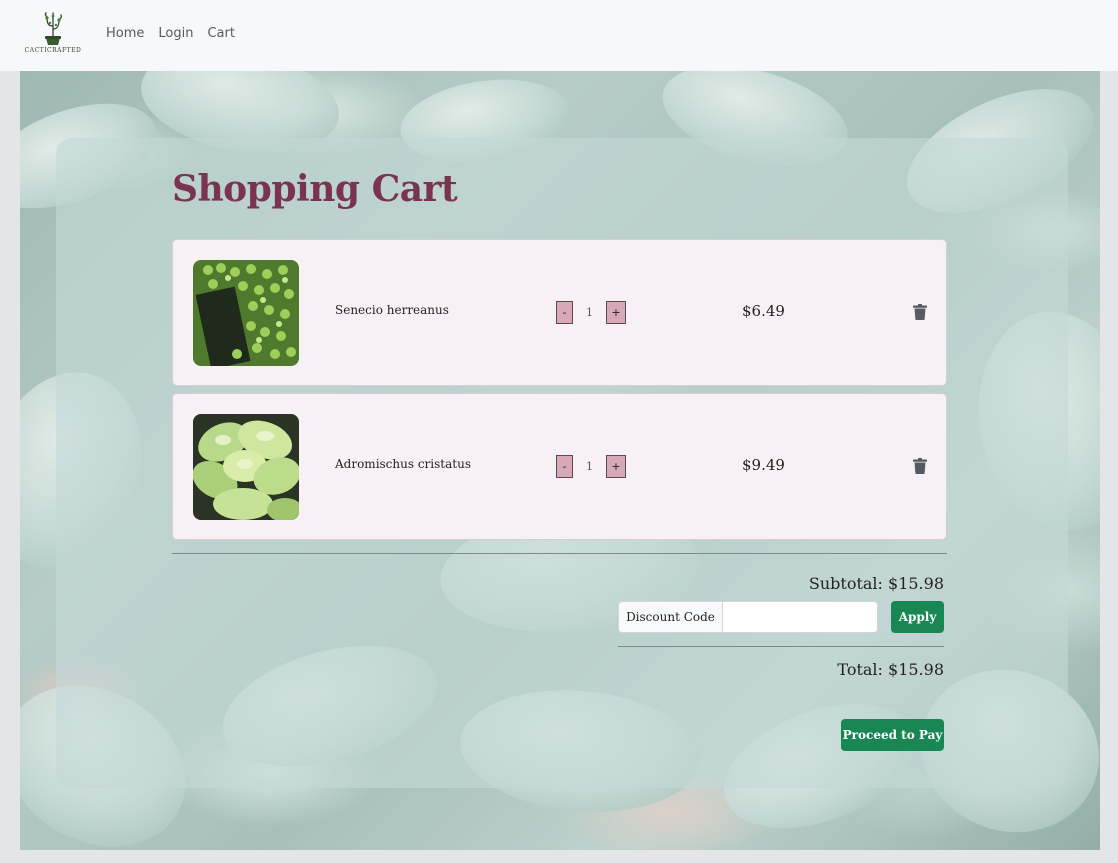  Describe the element at coordinates (559, 553) in the screenshot. I see `items-divider` at that location.